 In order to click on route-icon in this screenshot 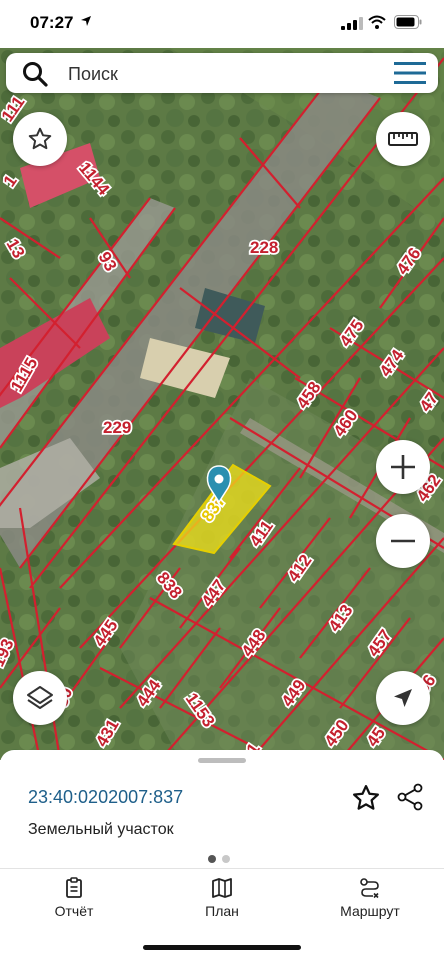, I will do `click(369, 888)`.